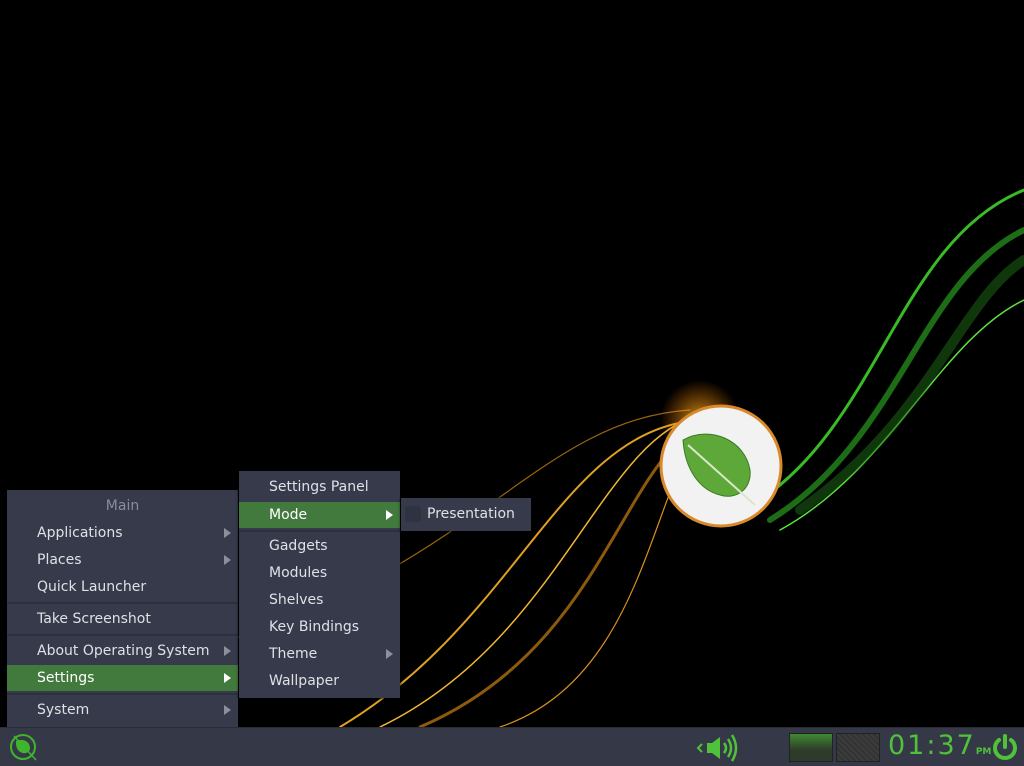  I want to click on menu-item-wallpaper: Wallpaper, so click(319, 681).